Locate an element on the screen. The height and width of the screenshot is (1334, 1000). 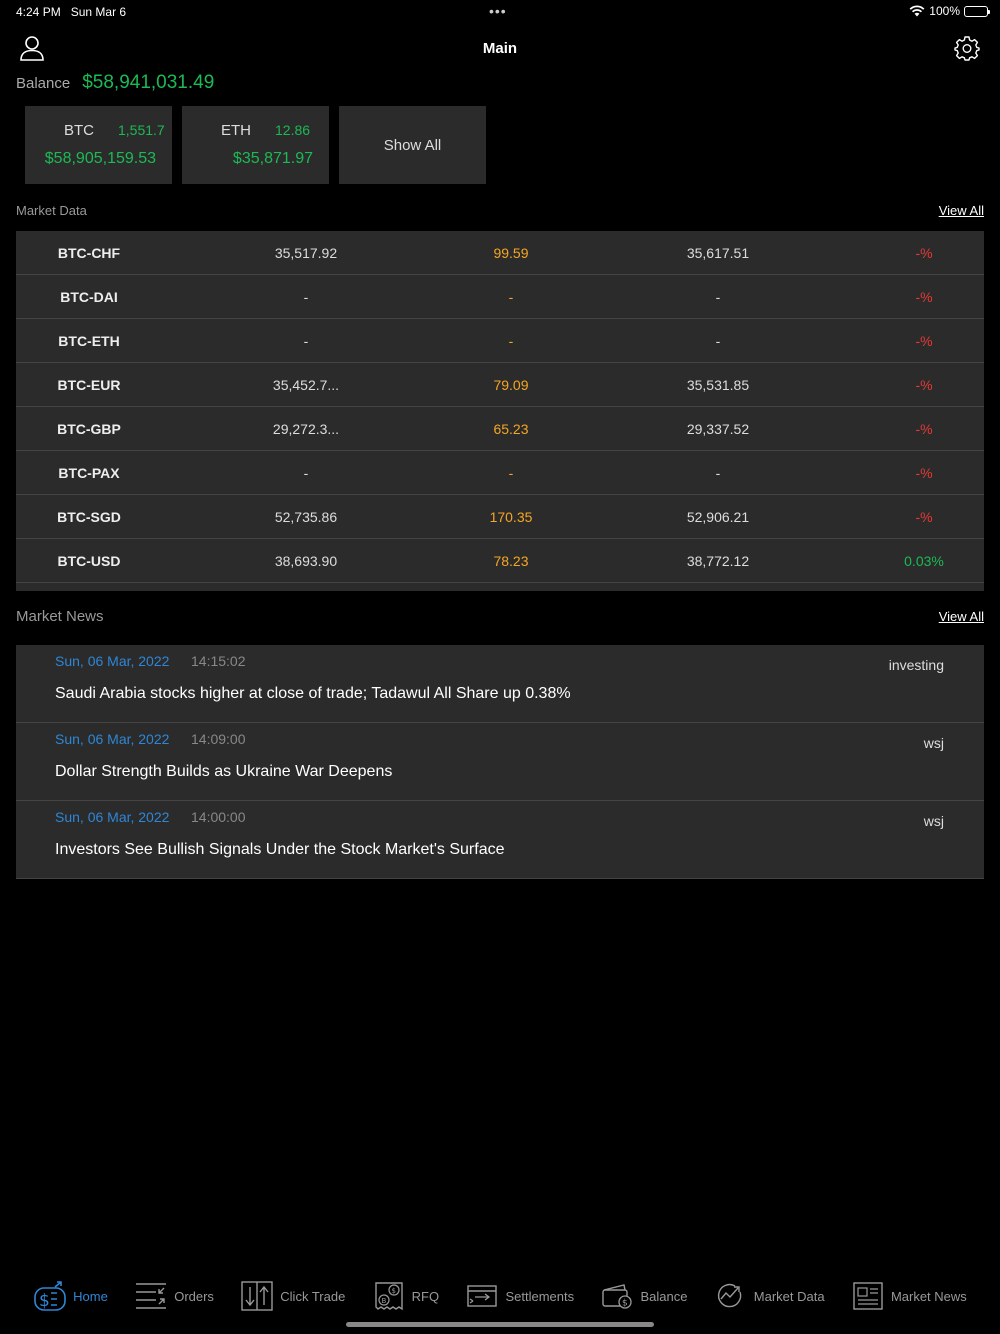
asset-value: $35,871.97 is located at coordinates (272, 158).